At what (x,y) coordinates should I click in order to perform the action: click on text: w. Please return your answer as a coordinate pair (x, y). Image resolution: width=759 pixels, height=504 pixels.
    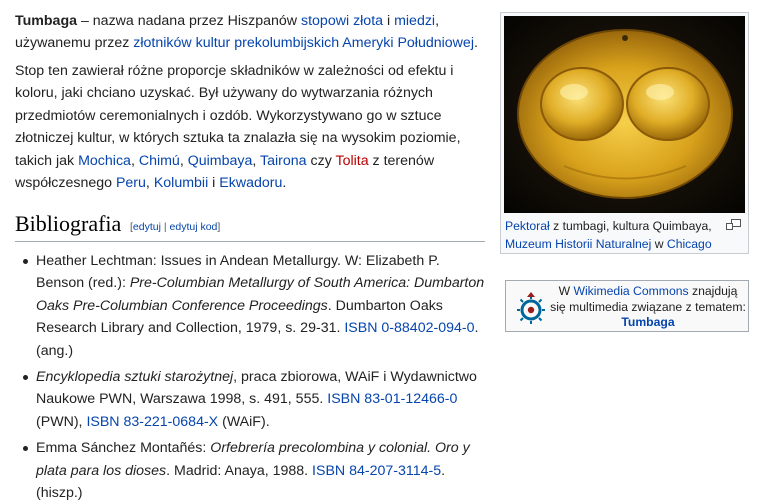
    Looking at the image, I should click on (659, 244).